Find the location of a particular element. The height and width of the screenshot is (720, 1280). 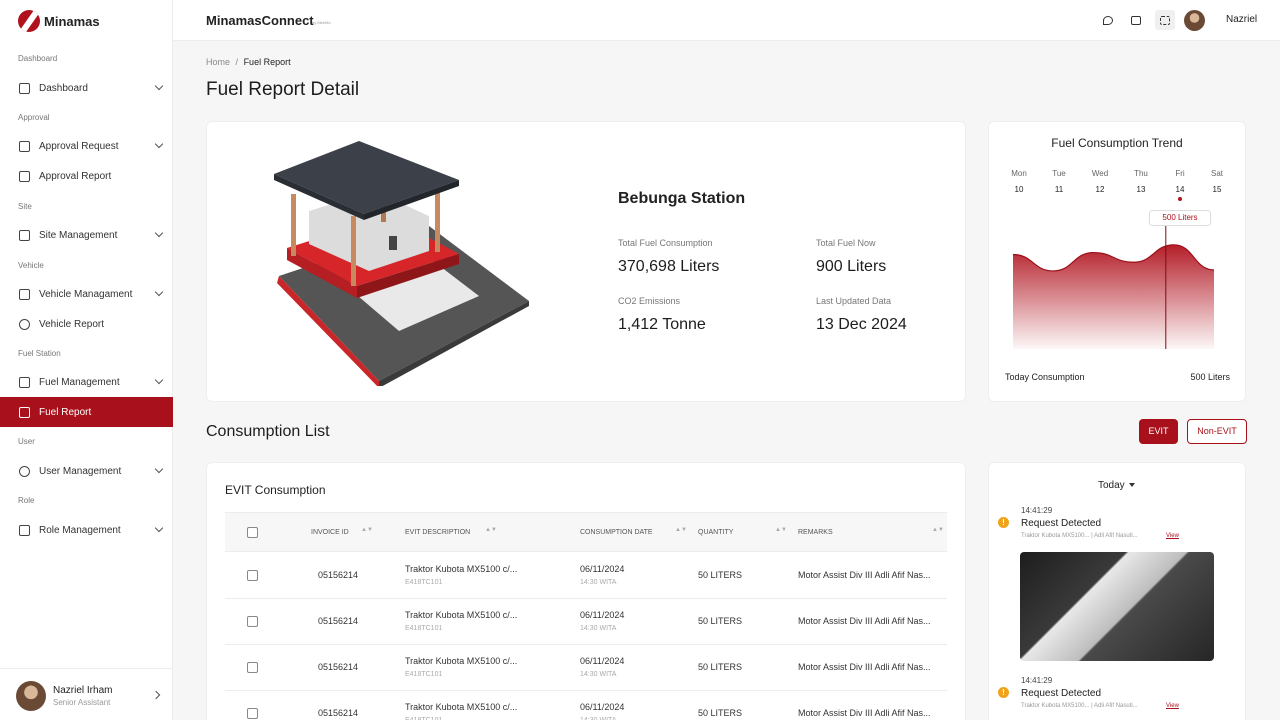

sidebar-item-role-management: Role Management is located at coordinates (86, 530).